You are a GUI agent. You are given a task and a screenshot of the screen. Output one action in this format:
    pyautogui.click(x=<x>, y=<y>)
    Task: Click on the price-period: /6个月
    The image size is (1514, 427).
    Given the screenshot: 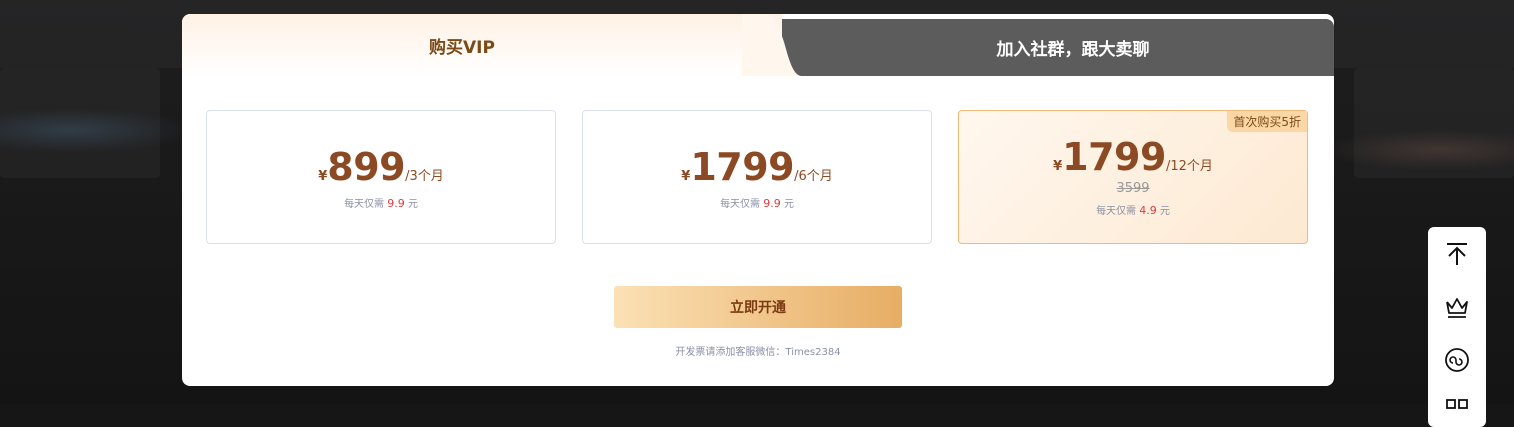 What is the action you would take?
    pyautogui.click(x=813, y=176)
    